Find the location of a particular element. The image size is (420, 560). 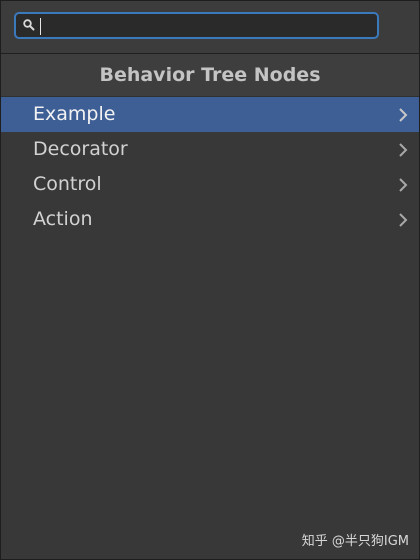

list-item-action: Action is located at coordinates (210, 219).